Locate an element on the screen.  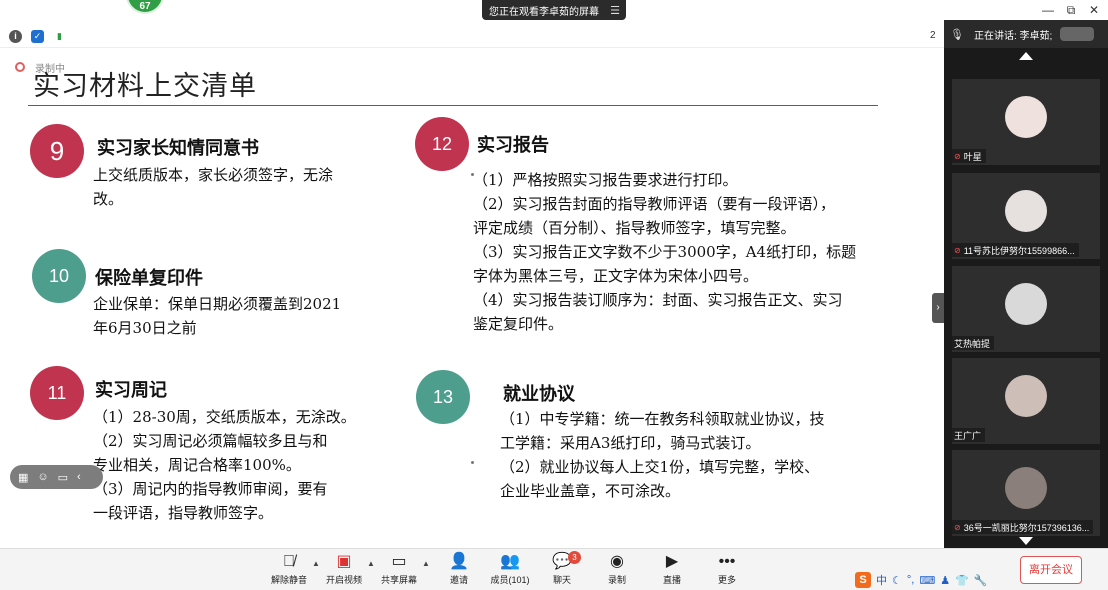
participant-name: 王广广 is located at coordinates (968, 435).